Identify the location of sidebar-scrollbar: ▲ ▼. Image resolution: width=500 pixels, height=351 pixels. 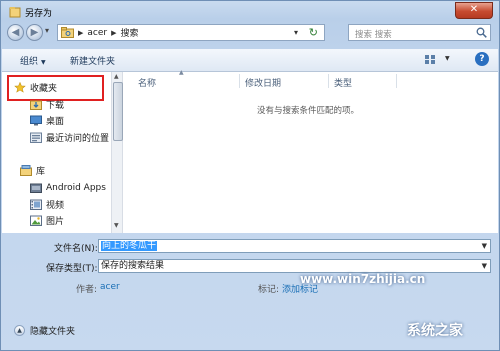
(117, 152).